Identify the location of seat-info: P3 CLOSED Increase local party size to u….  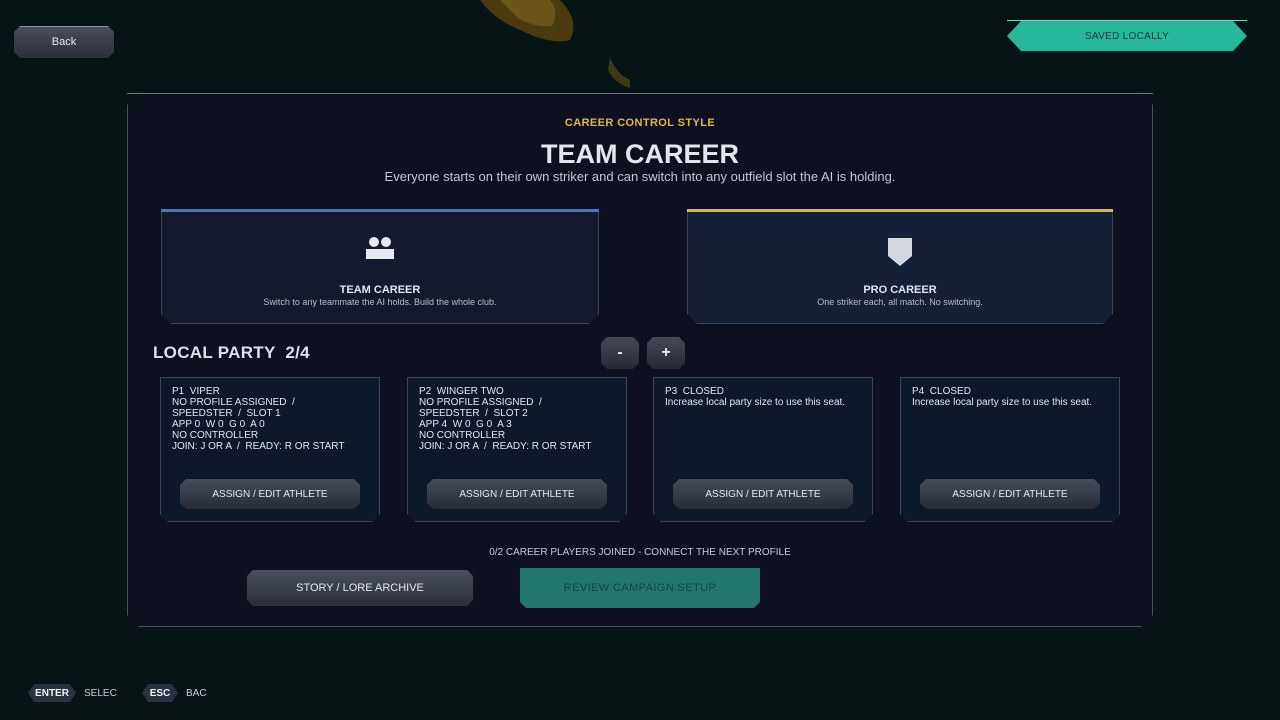
(755, 397).